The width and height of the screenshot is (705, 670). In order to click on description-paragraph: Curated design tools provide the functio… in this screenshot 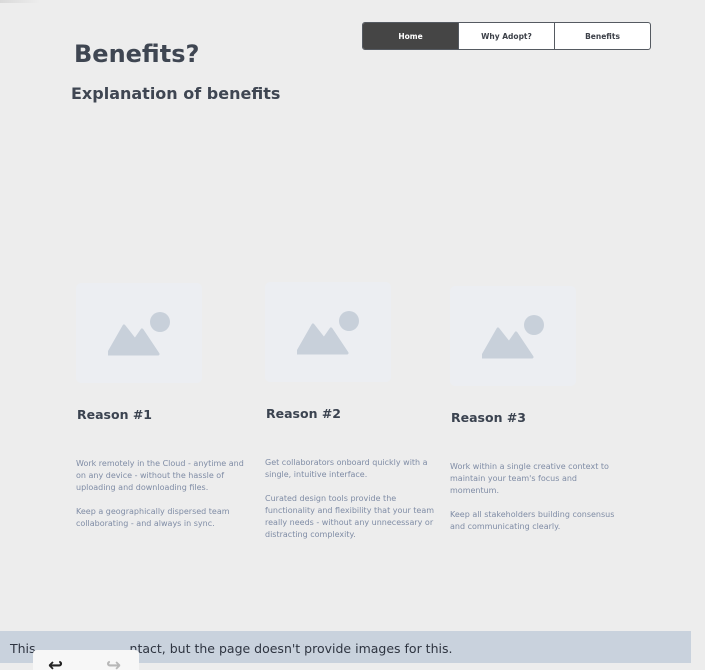, I will do `click(350, 516)`.